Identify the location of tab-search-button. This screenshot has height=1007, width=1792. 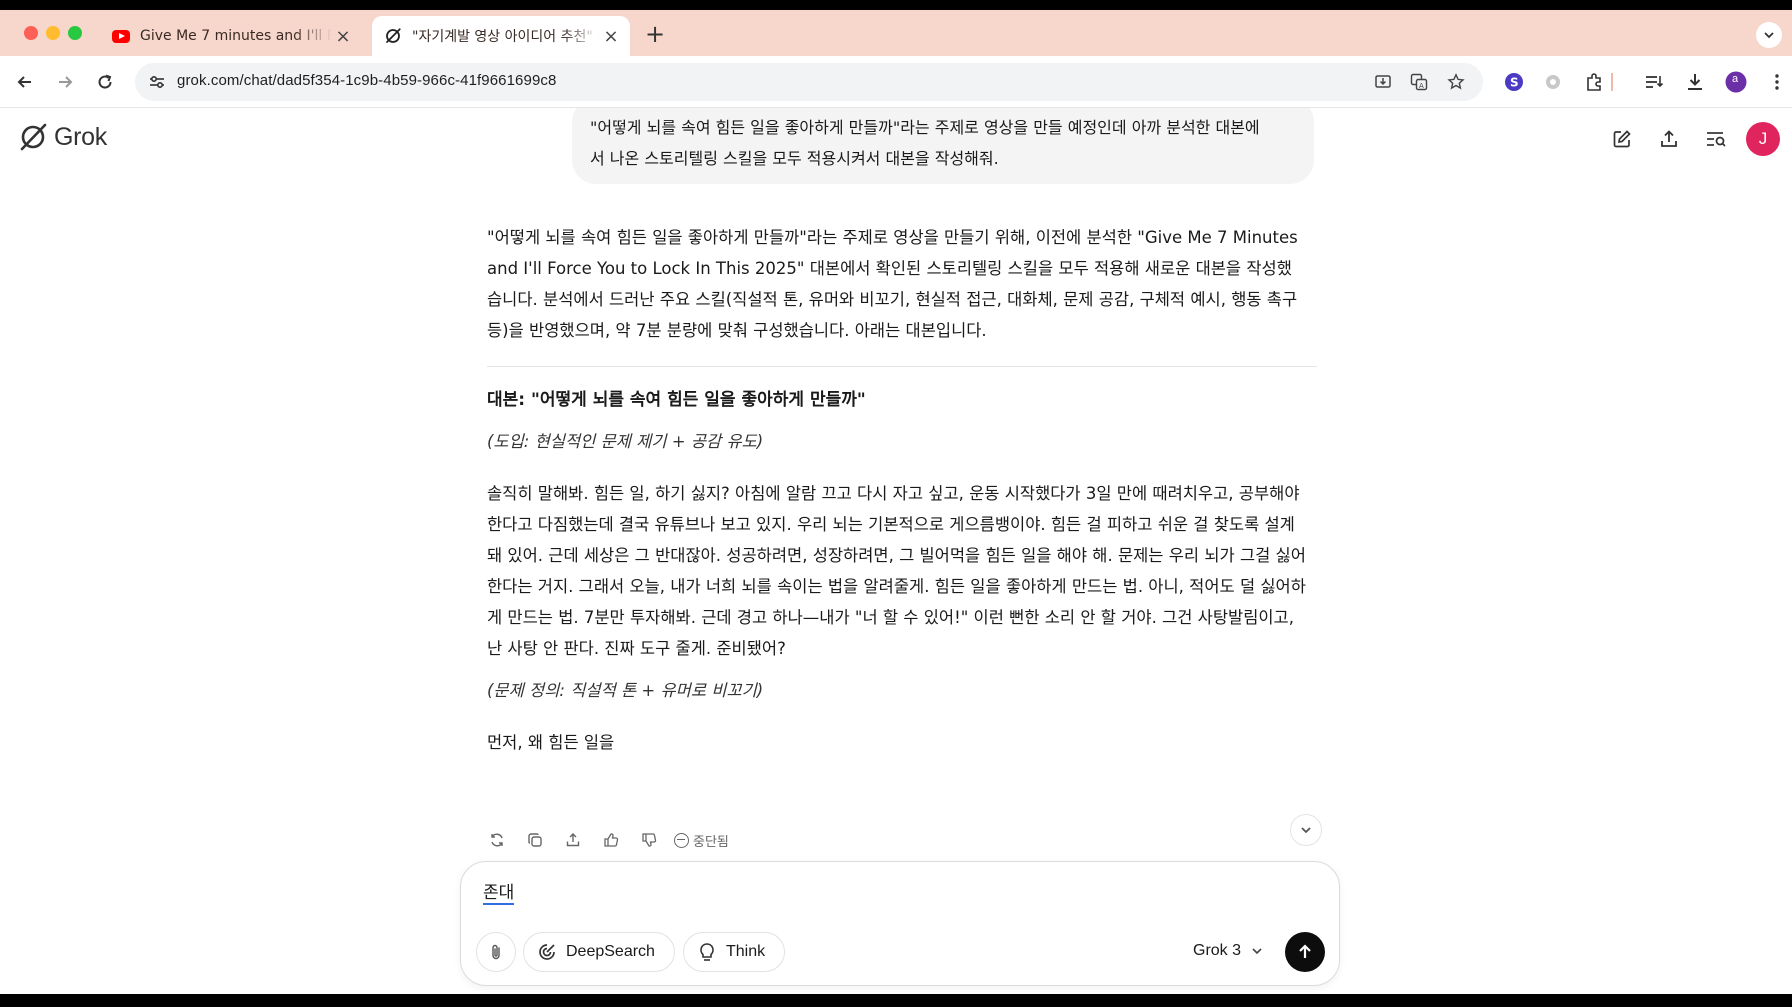
(1769, 35).